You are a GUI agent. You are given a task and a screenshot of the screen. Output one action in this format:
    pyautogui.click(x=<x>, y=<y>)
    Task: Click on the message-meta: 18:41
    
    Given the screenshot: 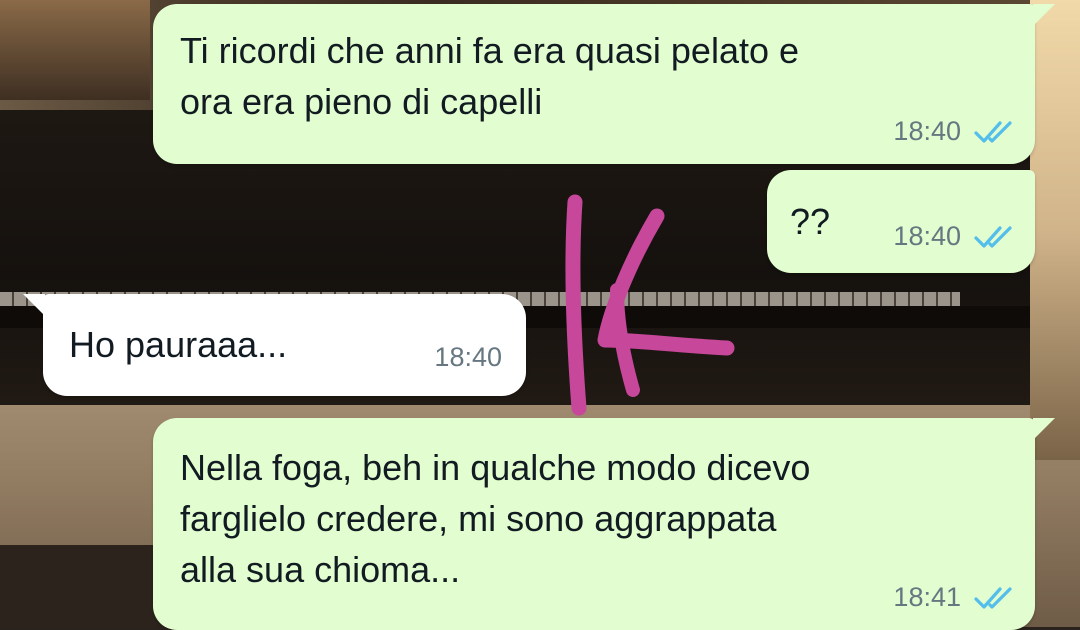 What is the action you would take?
    pyautogui.click(x=955, y=597)
    